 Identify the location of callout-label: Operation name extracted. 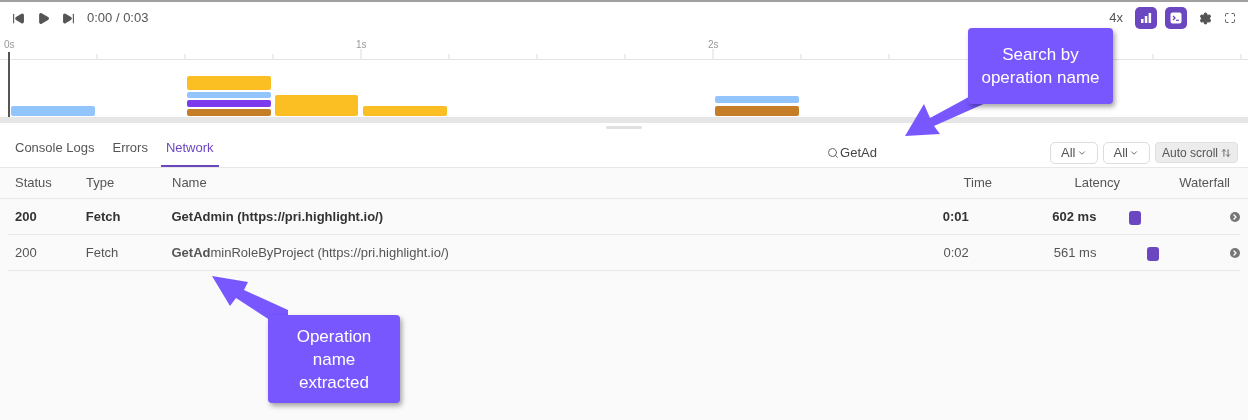
(334, 359).